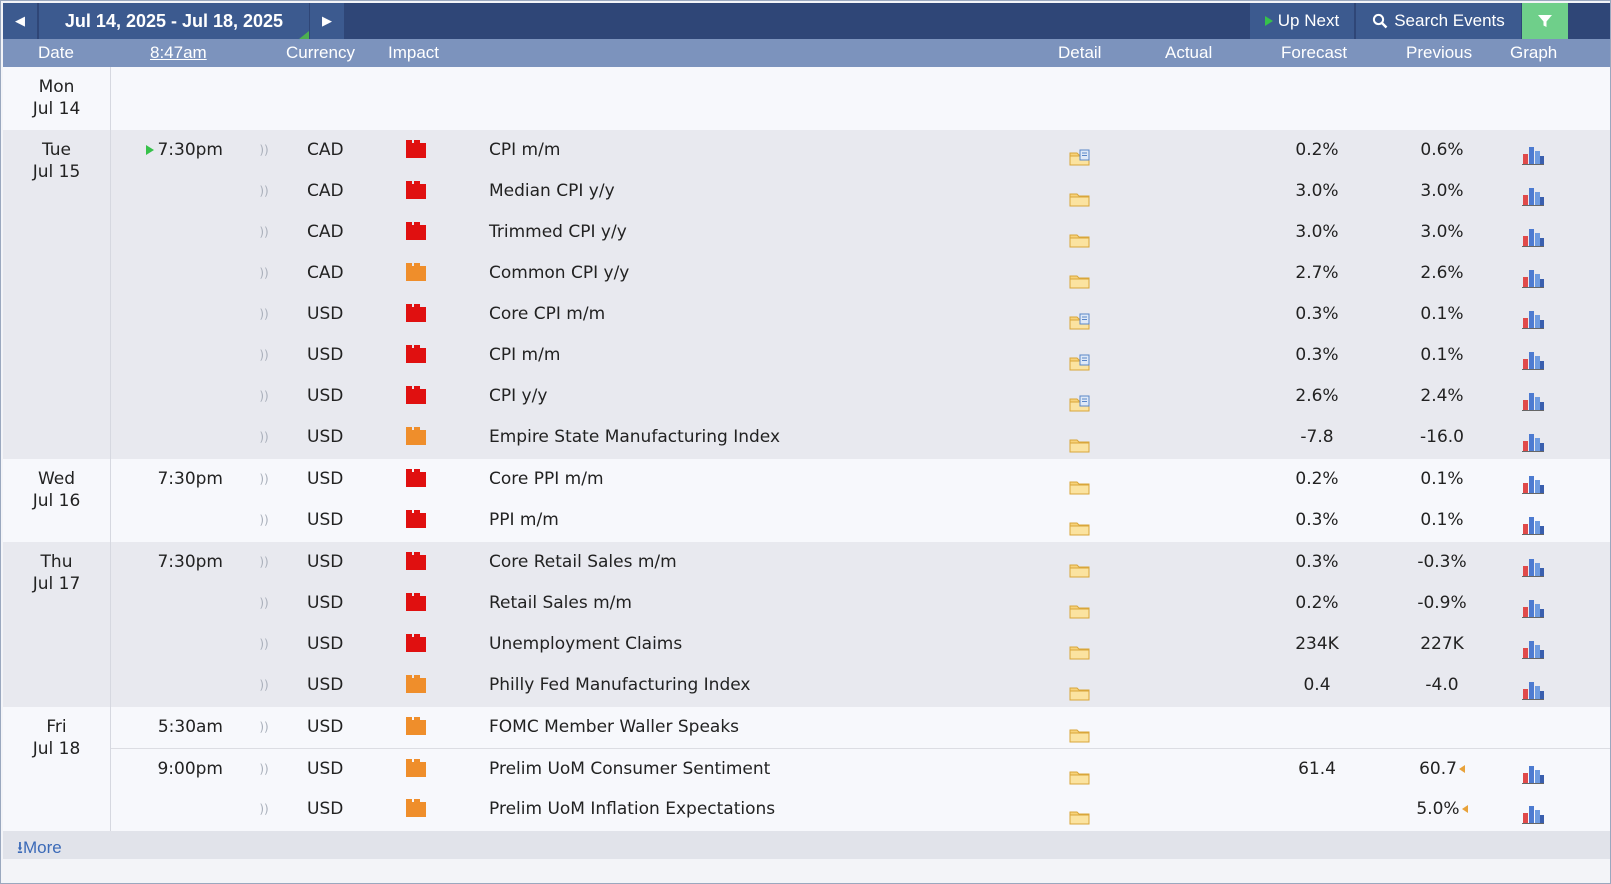 The height and width of the screenshot is (884, 1611). Describe the element at coordinates (39, 849) in the screenshot. I see `more-link: ⭳More` at that location.